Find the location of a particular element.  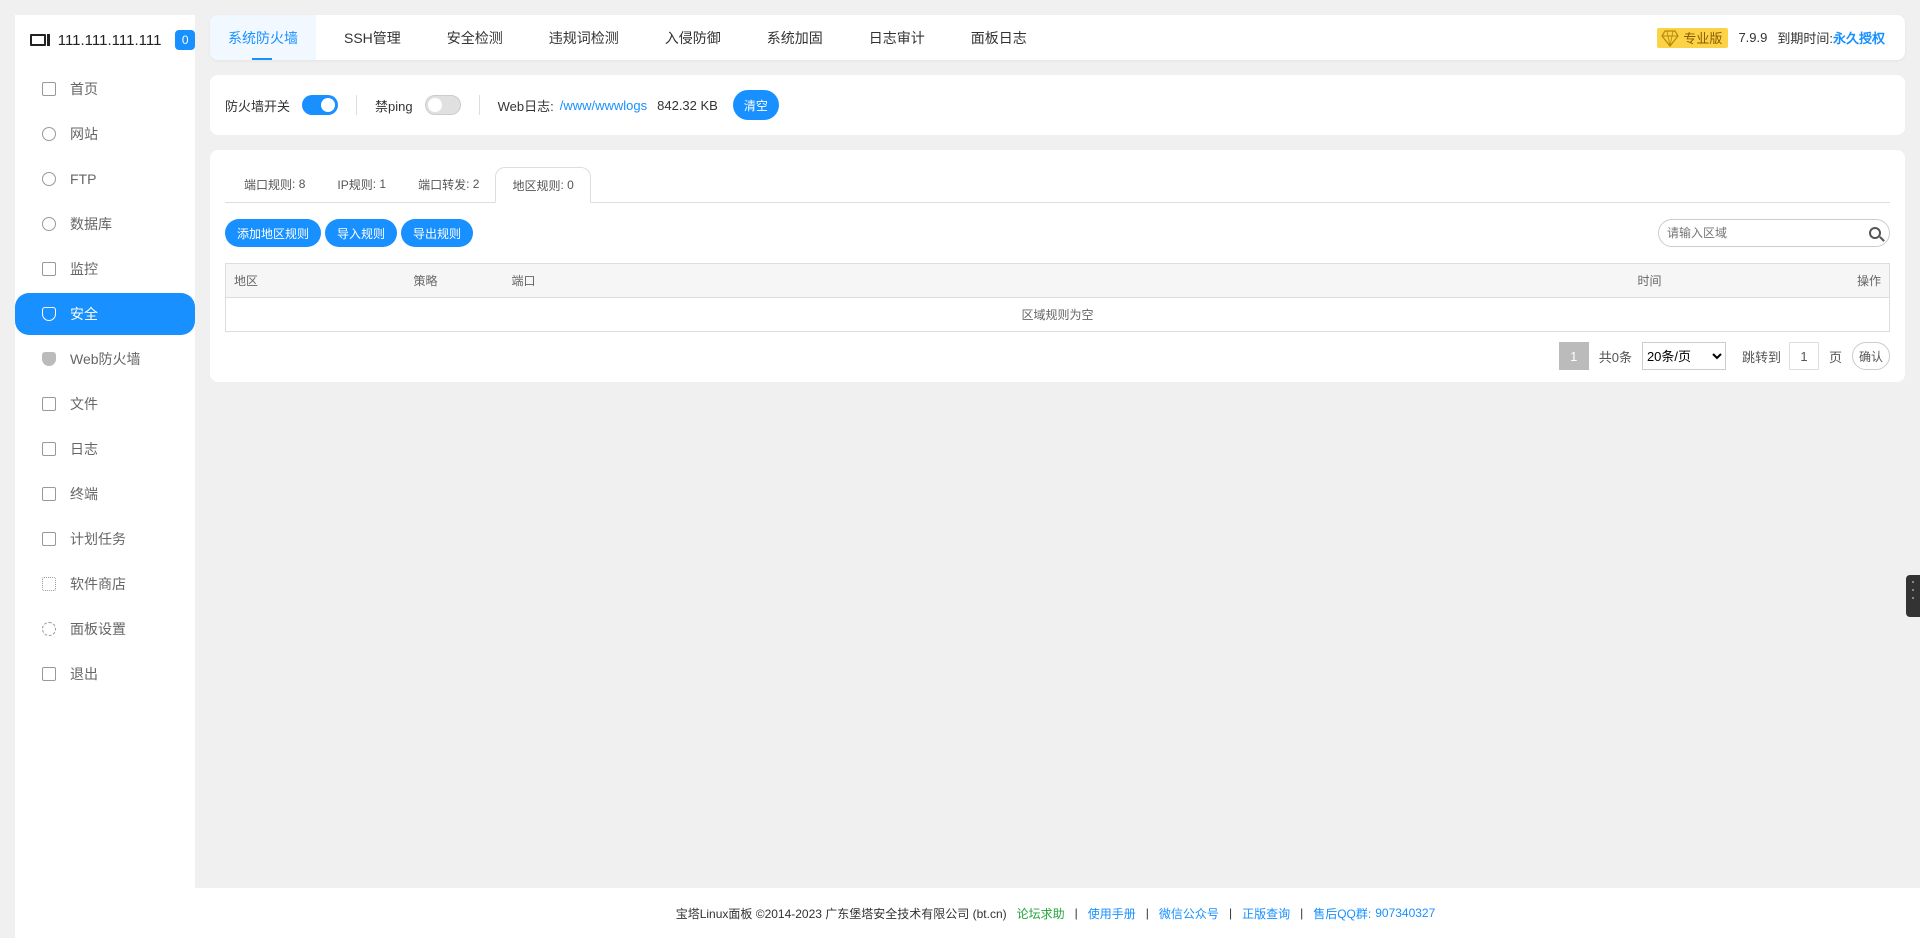

sidebar-item-label: FTP is located at coordinates (83, 179).